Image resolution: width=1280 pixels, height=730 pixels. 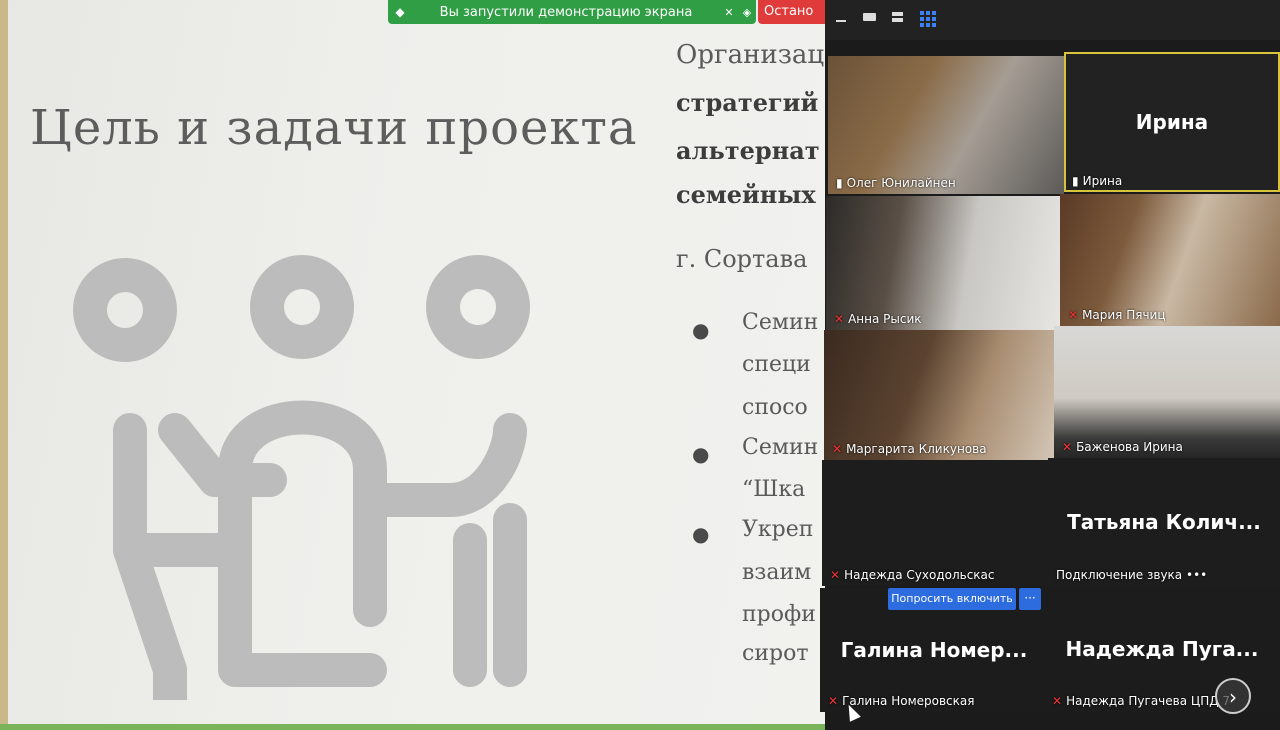 I want to click on stop-share-button: Остано, so click(x=793, y=12).